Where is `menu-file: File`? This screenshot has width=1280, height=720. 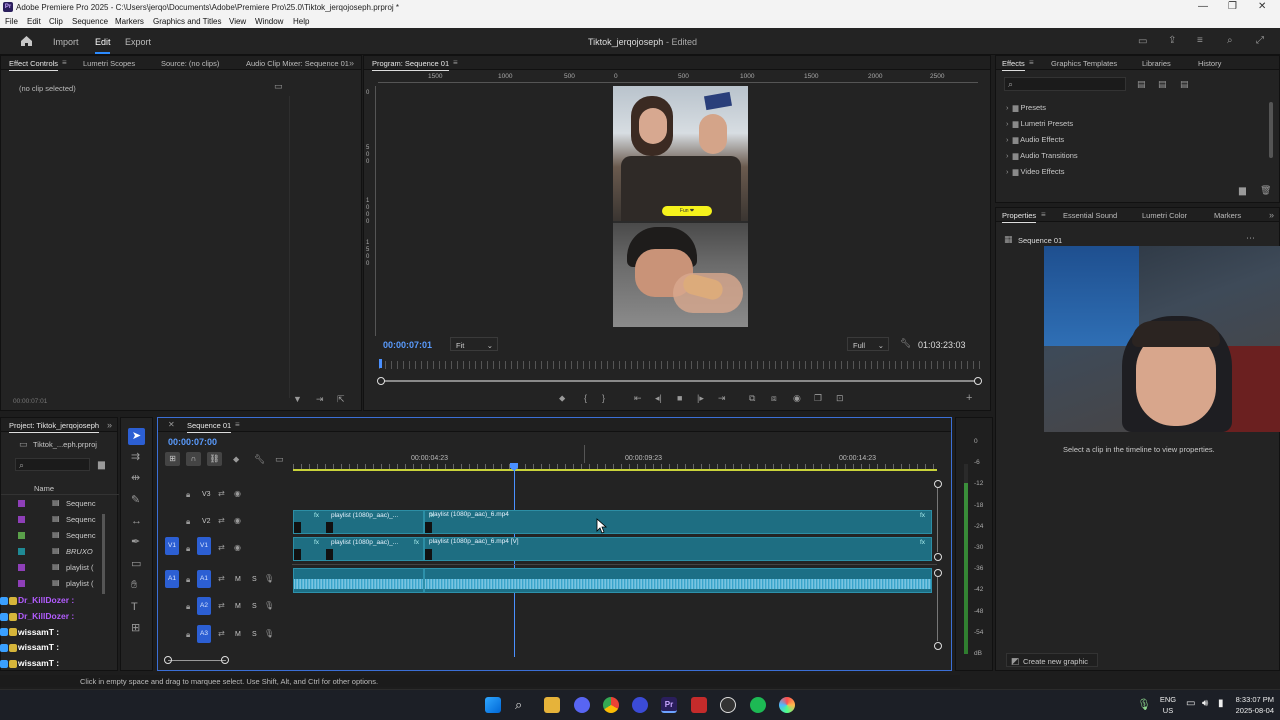
menu-file: File is located at coordinates (11, 21).